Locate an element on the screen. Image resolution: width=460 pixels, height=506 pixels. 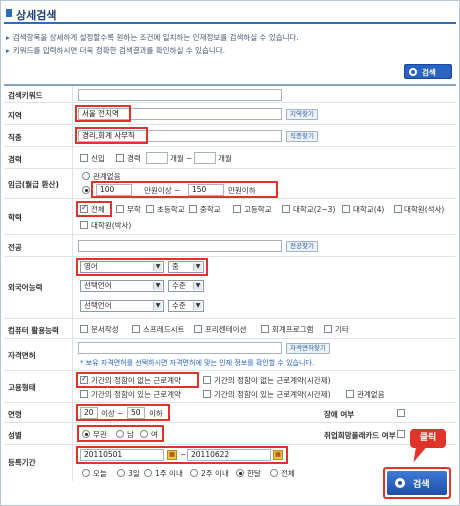
career-new-label: 신입 is located at coordinates (98, 158).